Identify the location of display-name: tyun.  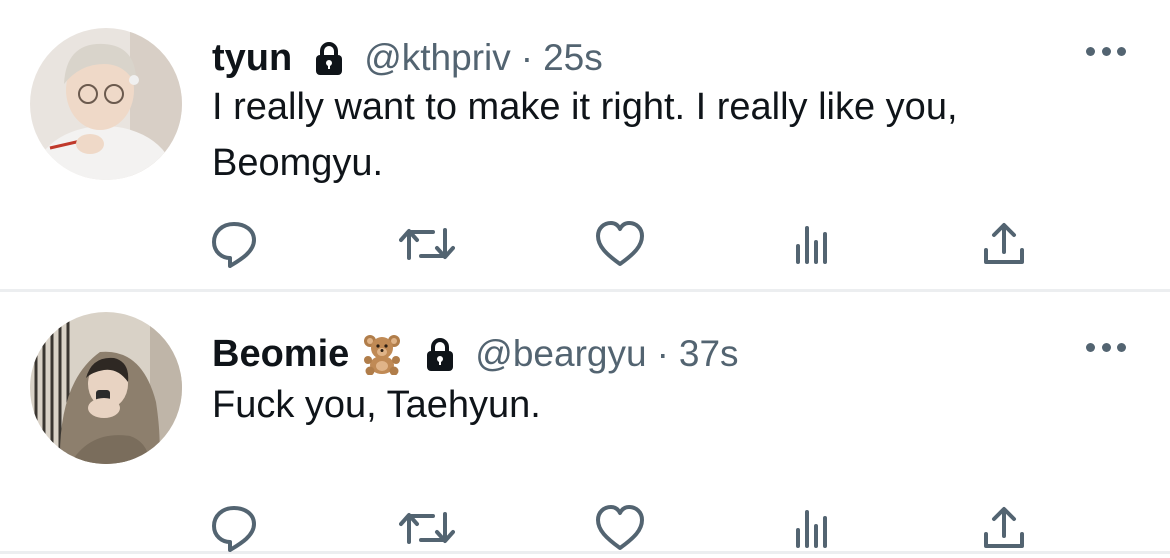
(252, 58).